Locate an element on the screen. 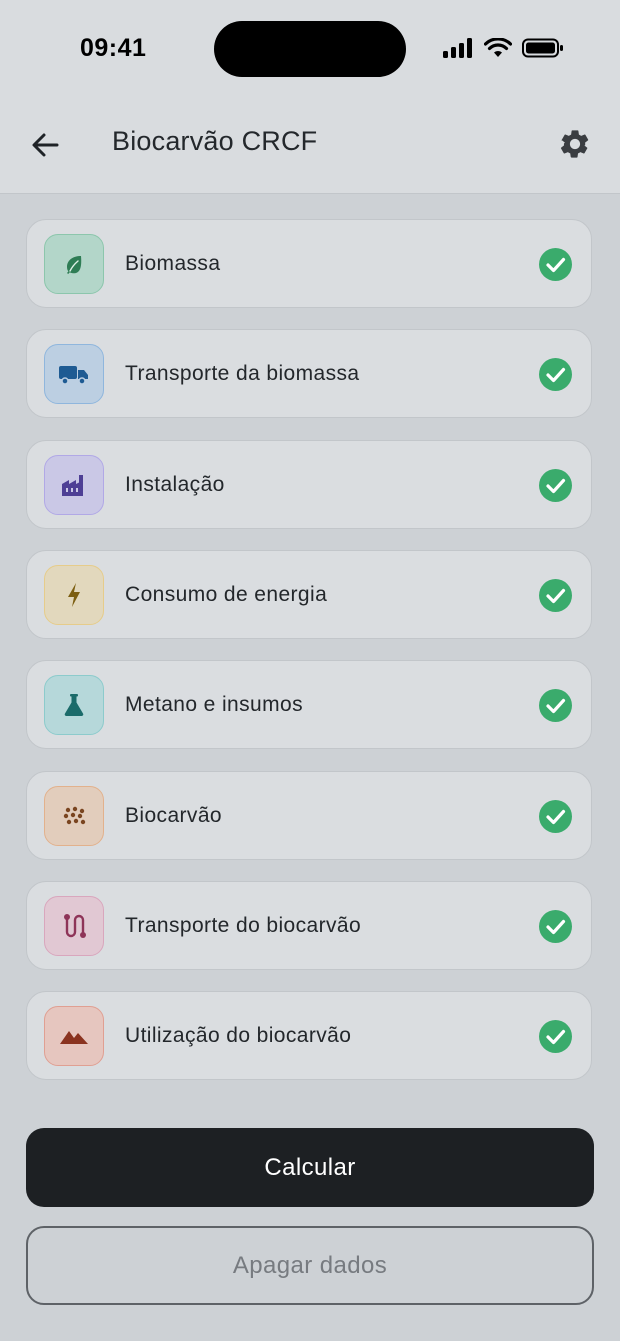 This screenshot has width=620, height=1341. step-card: Utilização do biocarvão is located at coordinates (309, 1035).